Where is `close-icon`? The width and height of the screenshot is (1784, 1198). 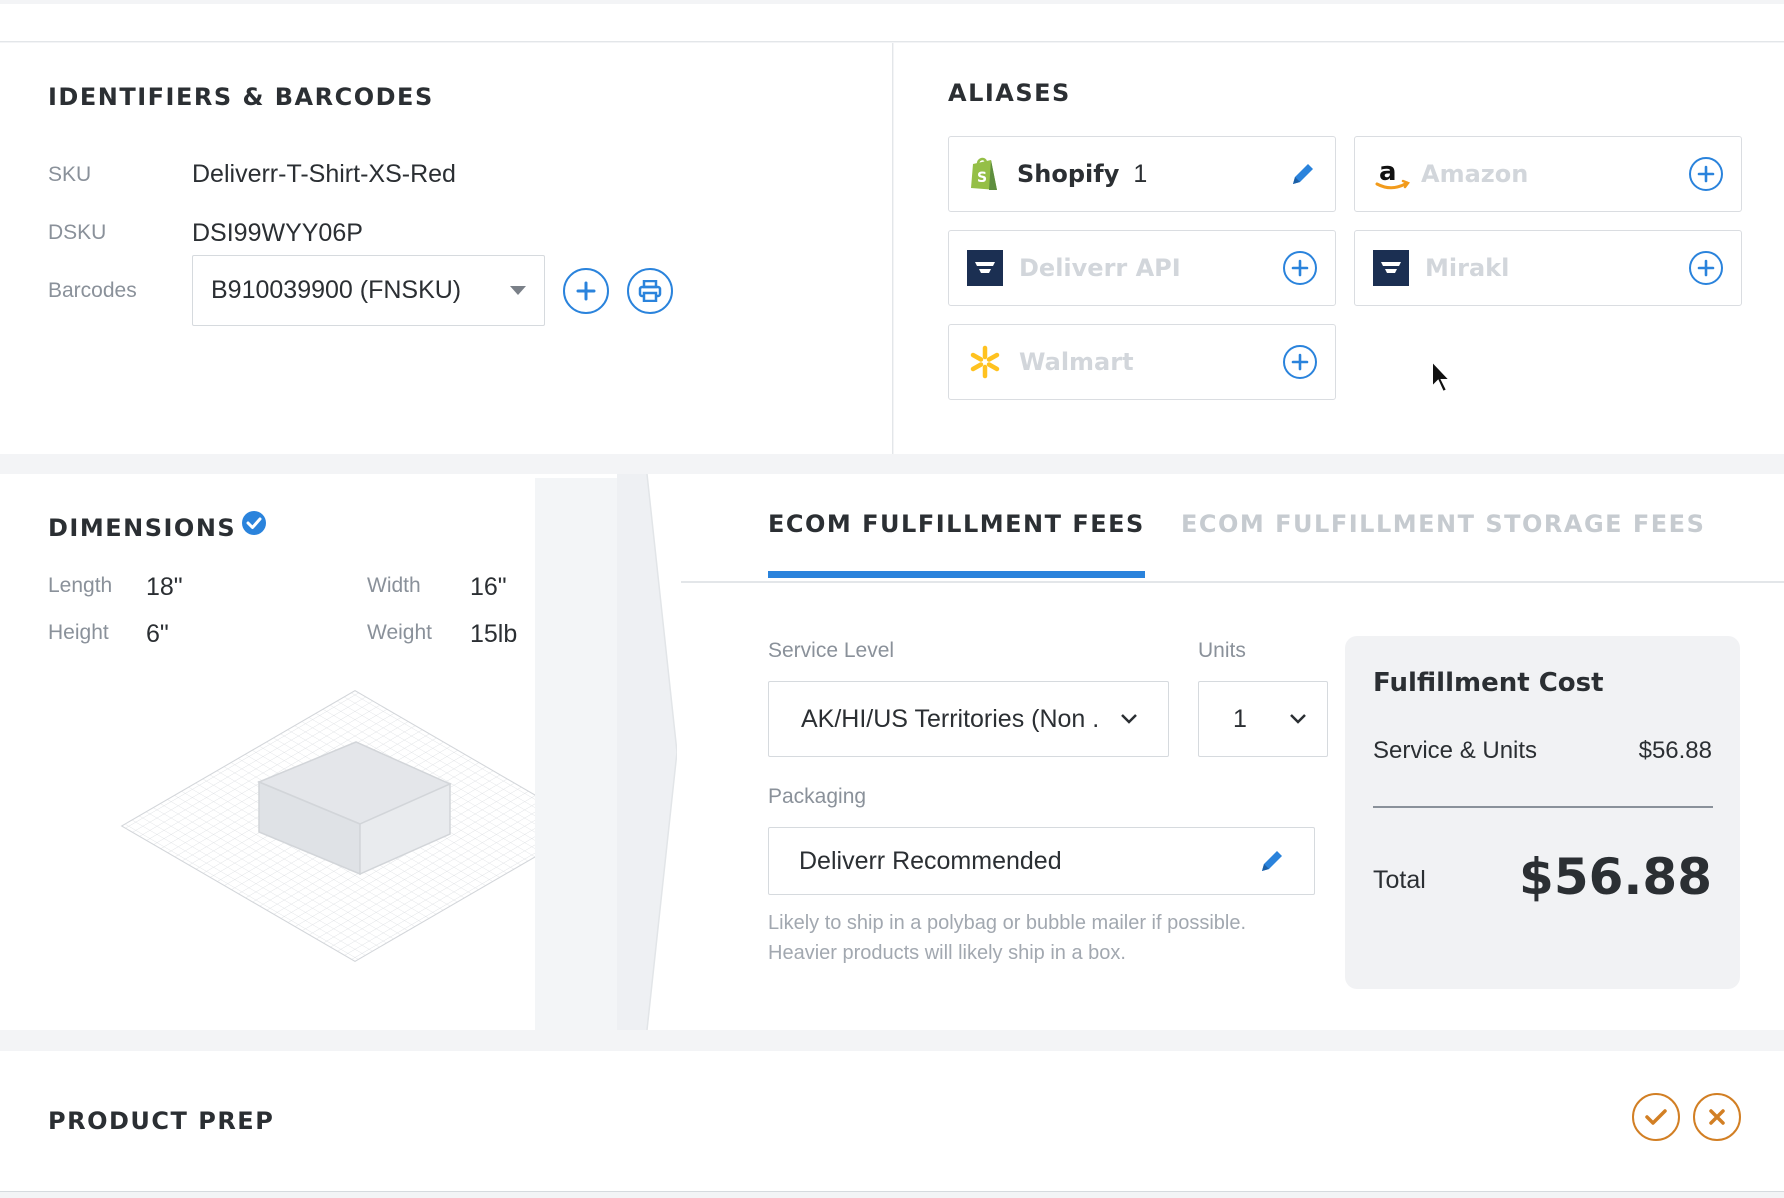
close-icon is located at coordinates (1717, 1117).